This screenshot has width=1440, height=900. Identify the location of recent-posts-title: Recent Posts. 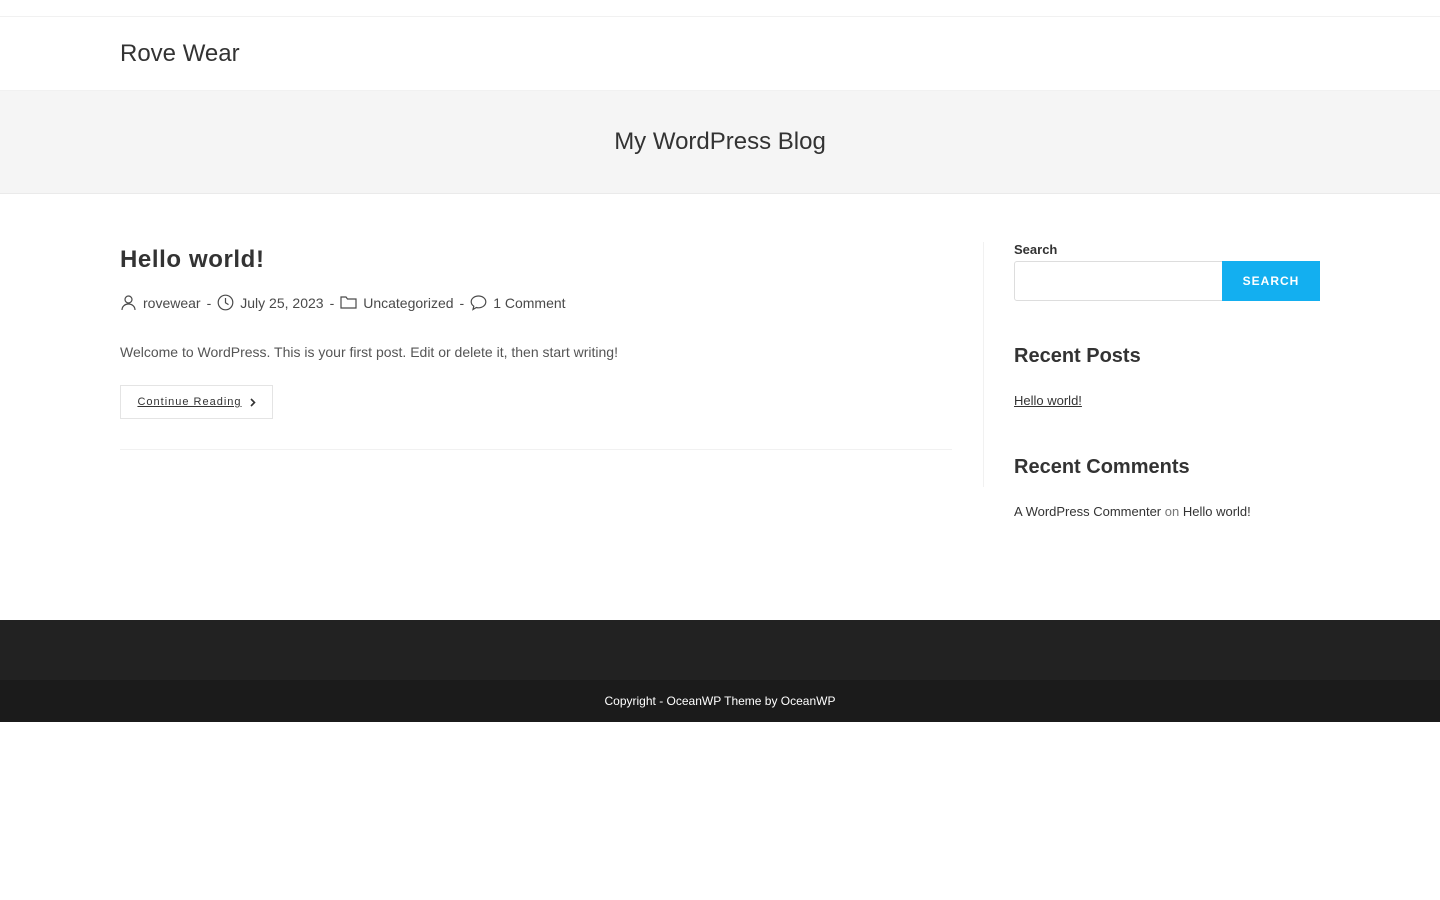
(1077, 356).